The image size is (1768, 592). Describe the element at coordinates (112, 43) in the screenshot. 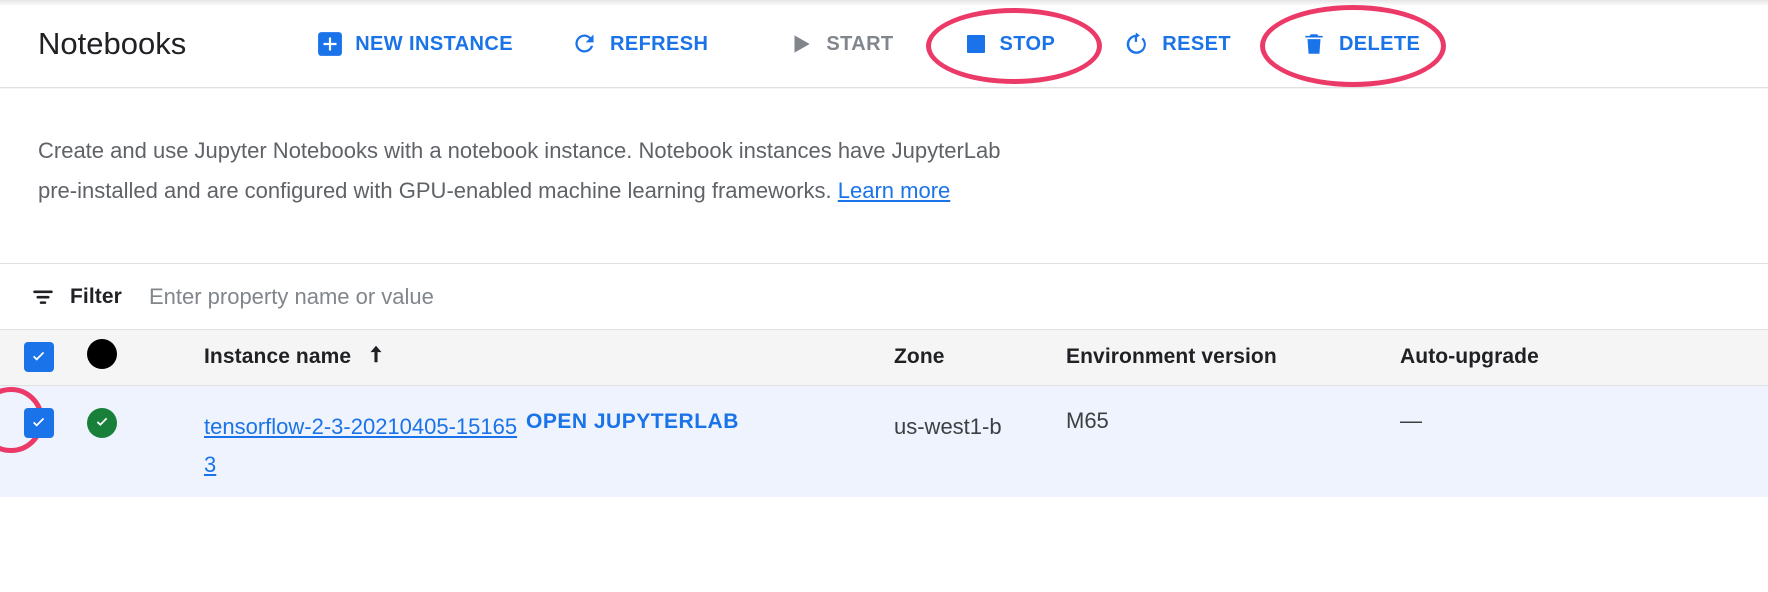

I see `page-title: Notebooks` at that location.